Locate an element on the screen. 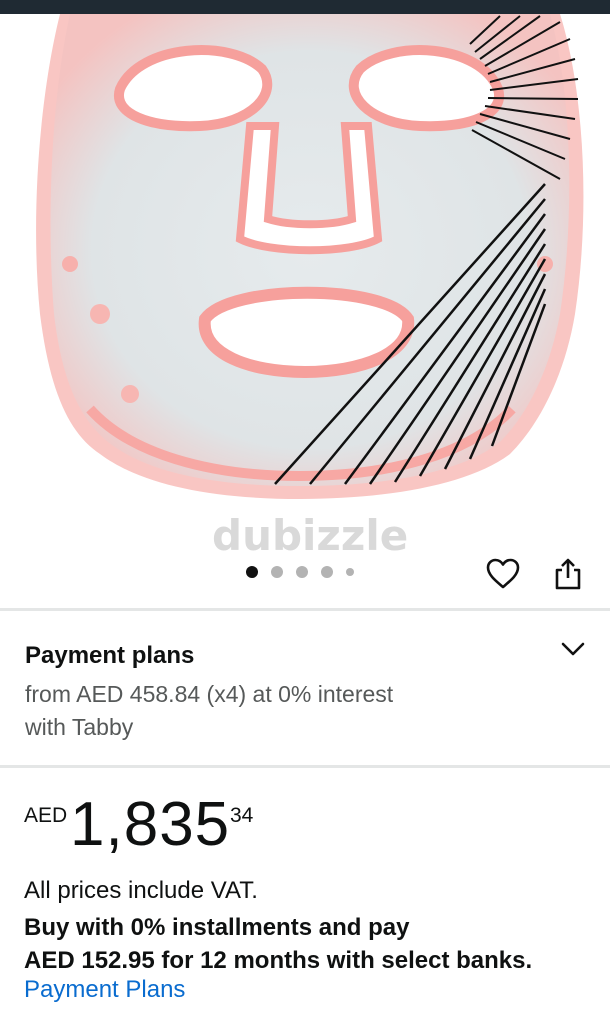 This screenshot has height=1024, width=610. favorite-button is located at coordinates (503, 574).